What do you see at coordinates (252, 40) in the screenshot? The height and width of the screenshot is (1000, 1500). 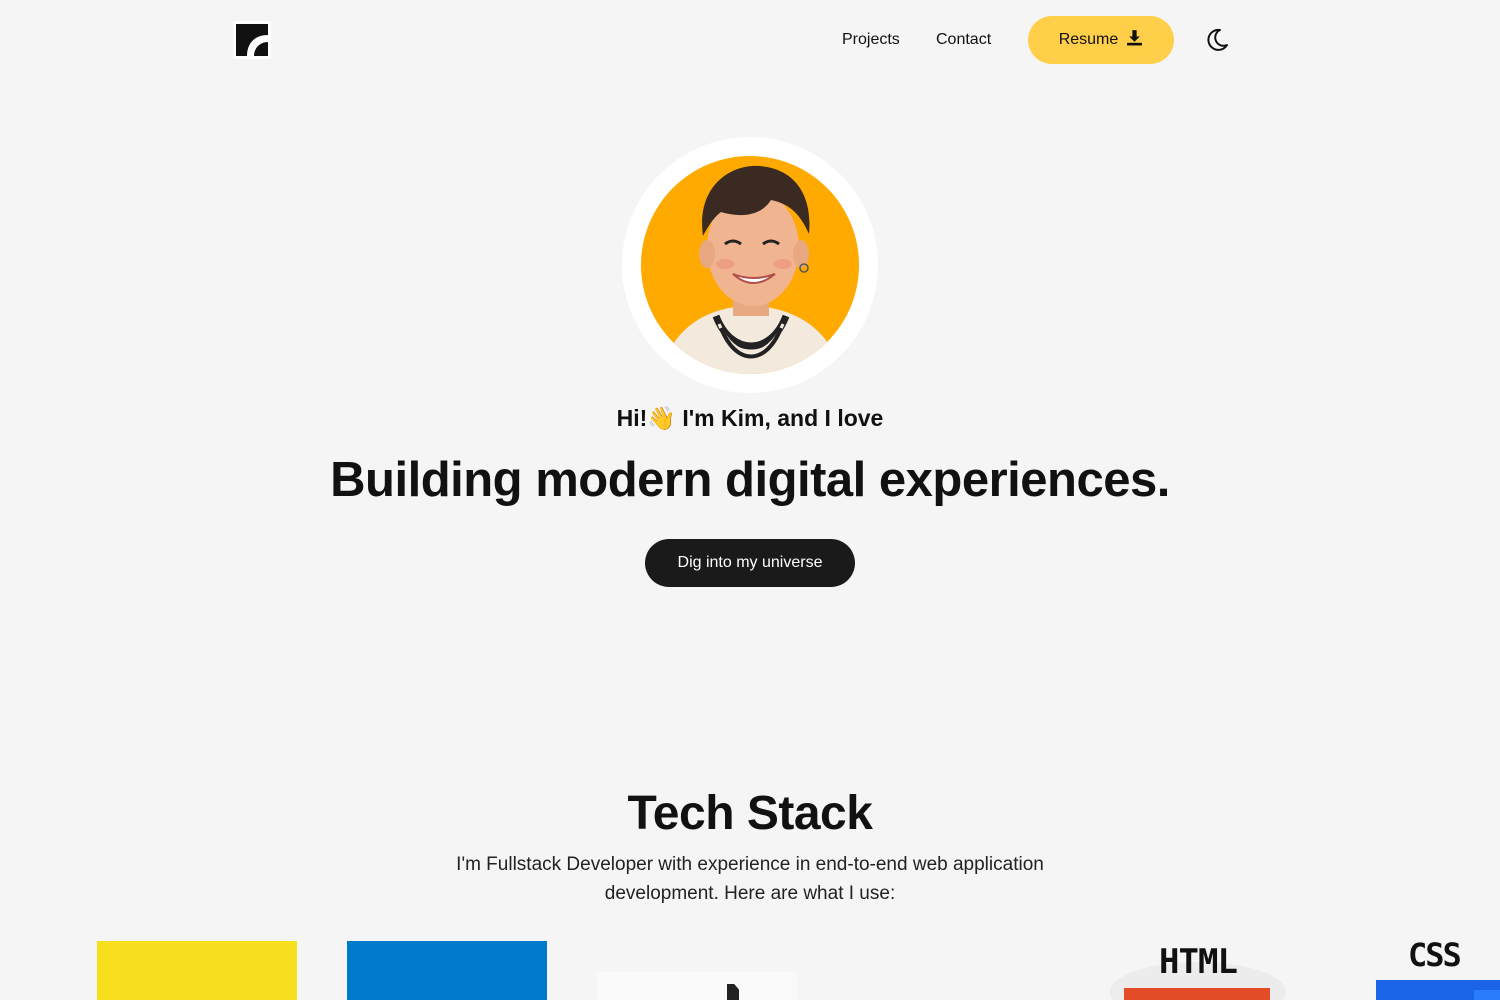 I see `logo-icon` at bounding box center [252, 40].